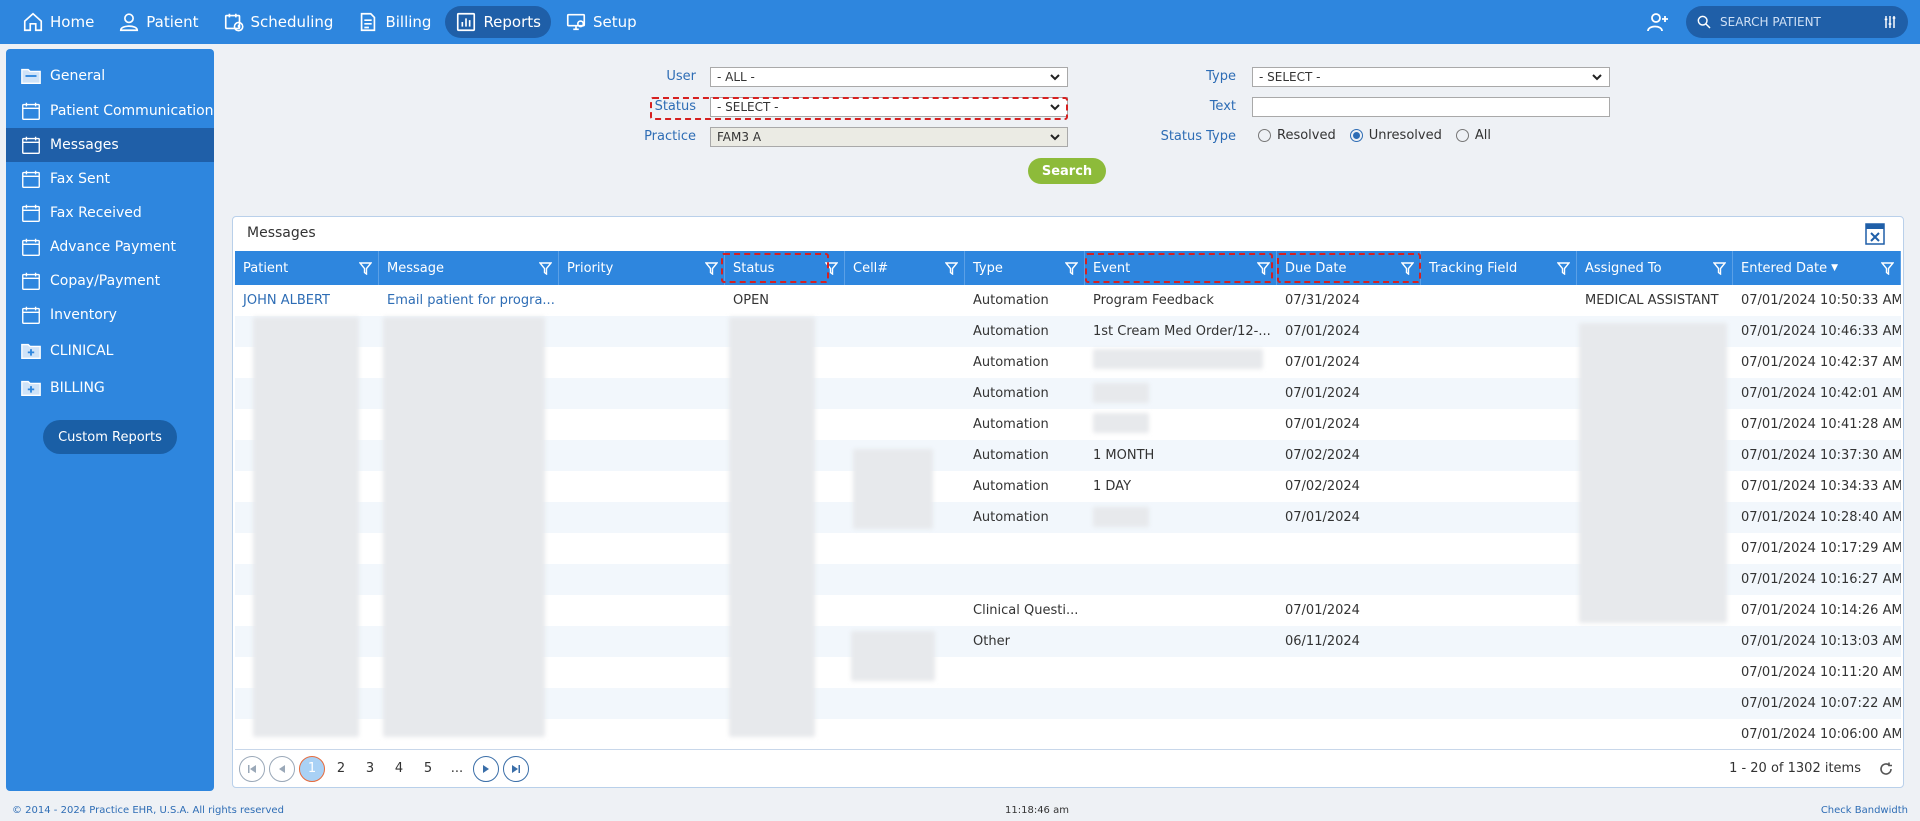 The height and width of the screenshot is (821, 1920). Describe the element at coordinates (516, 768) in the screenshot. I see `last-page-button` at that location.